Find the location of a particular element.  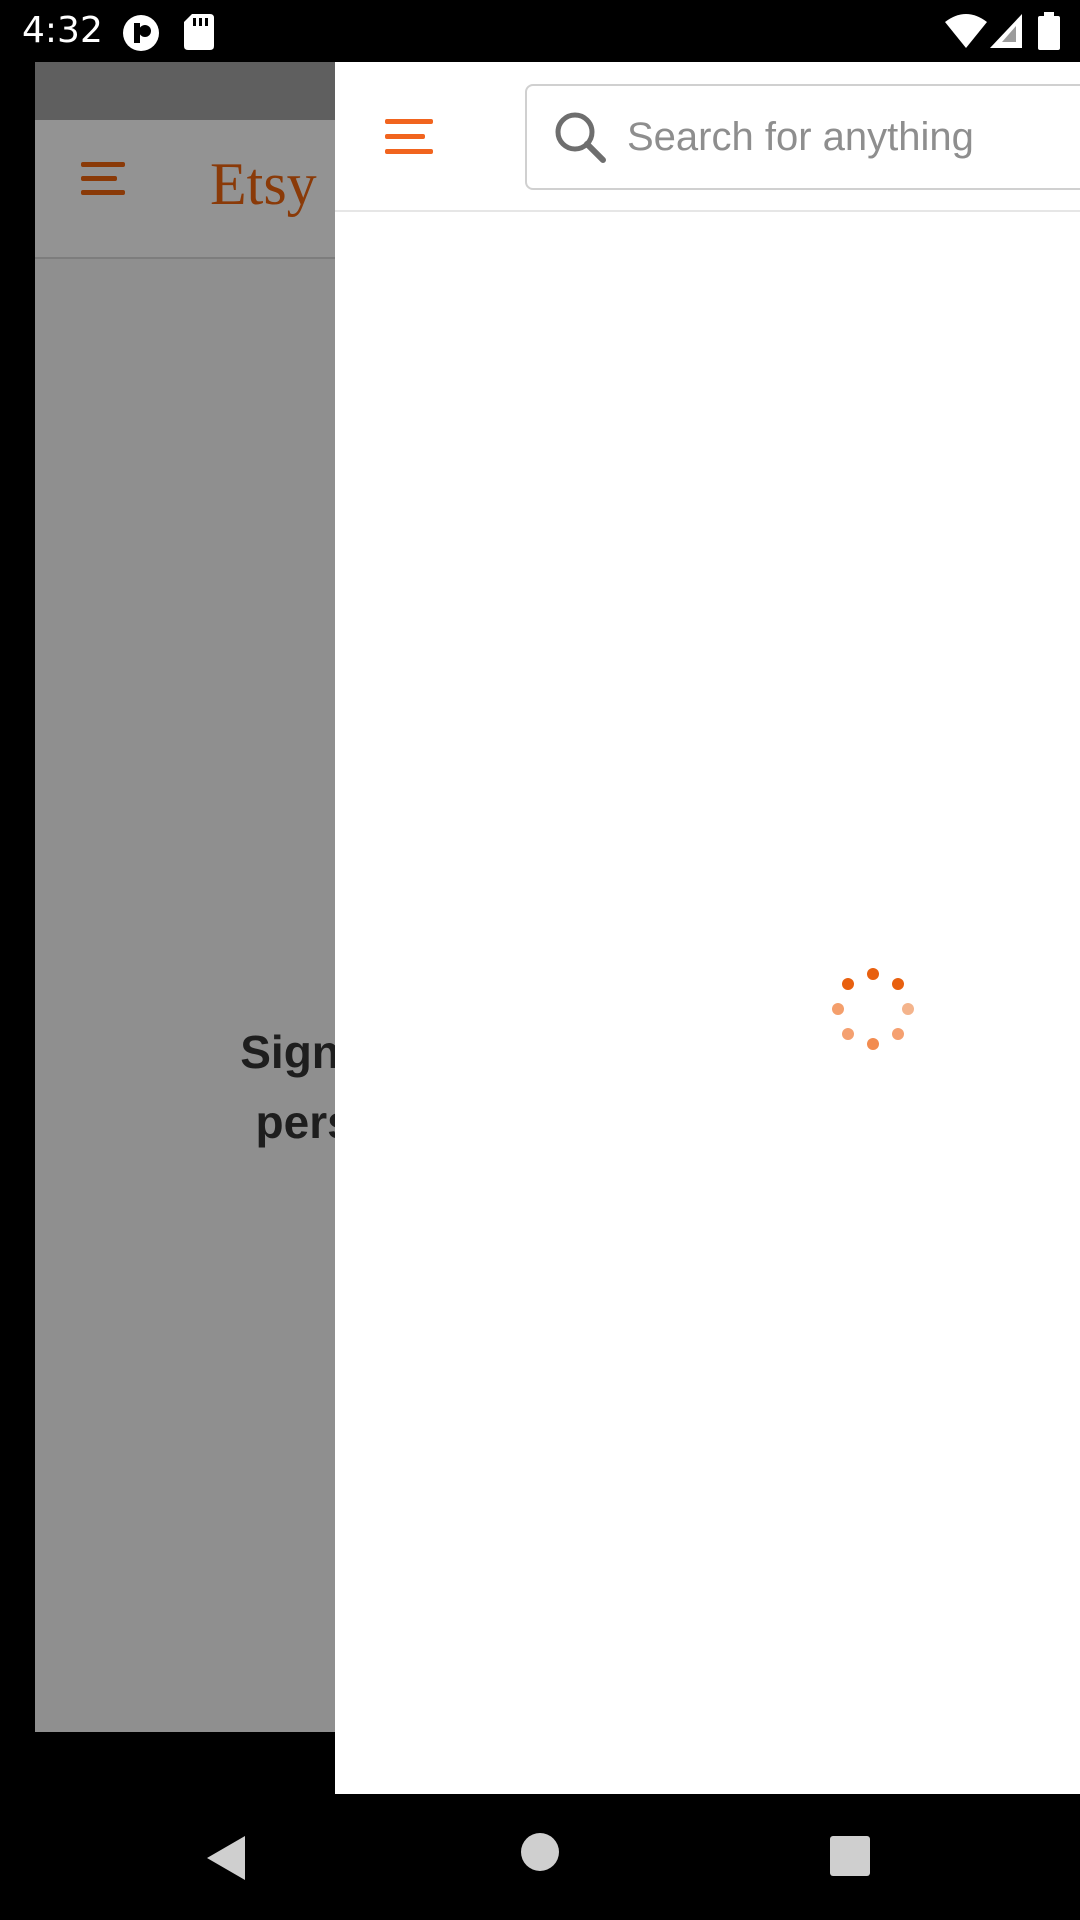

background-top-strip is located at coordinates (185, 91).